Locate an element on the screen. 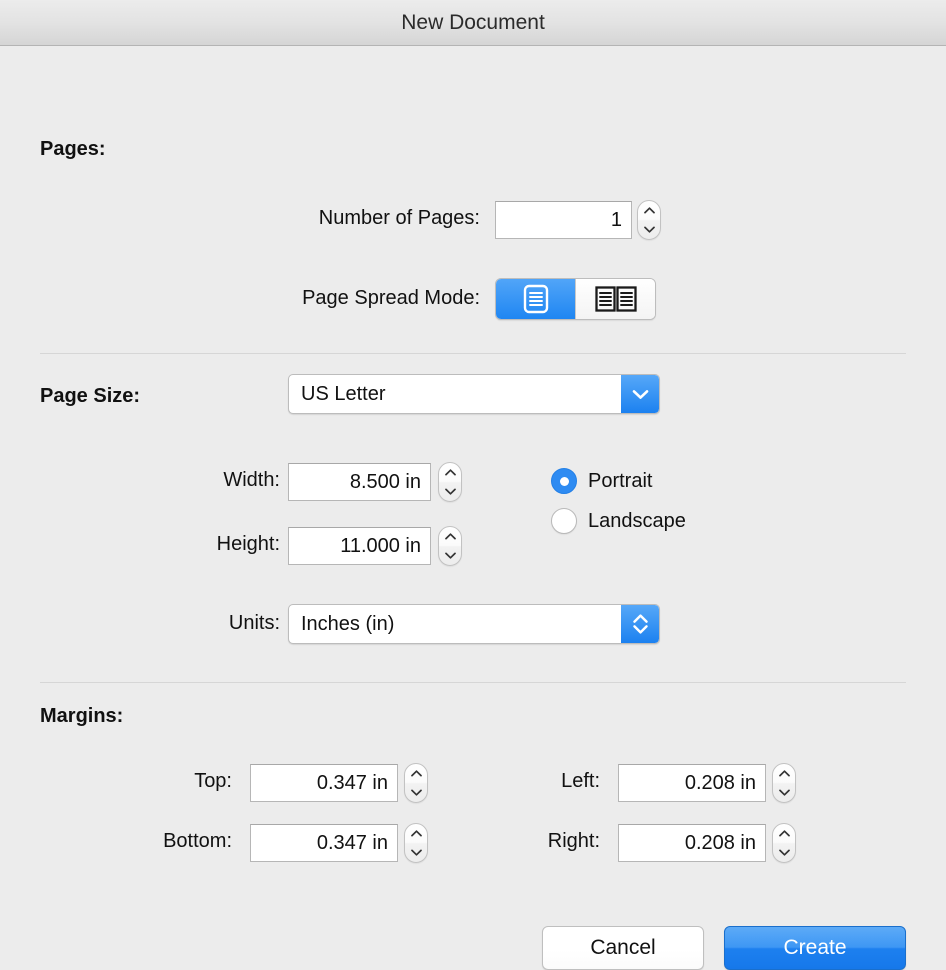 The height and width of the screenshot is (970, 946). page-spread-mode-segmented-control is located at coordinates (575, 299).